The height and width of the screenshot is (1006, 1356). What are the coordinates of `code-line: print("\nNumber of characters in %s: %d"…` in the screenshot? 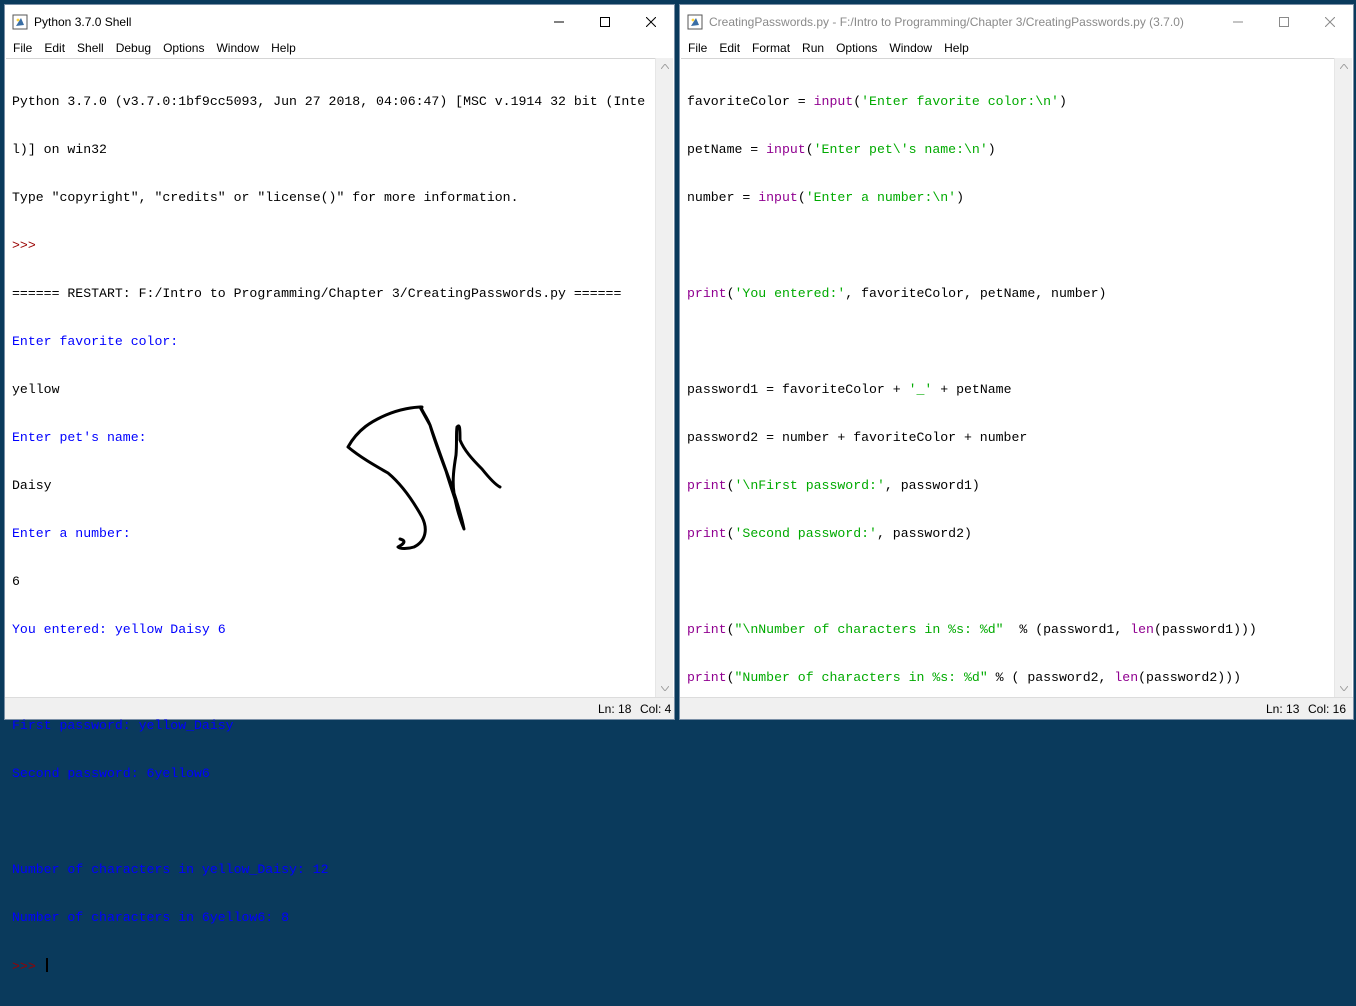 It's located at (972, 629).